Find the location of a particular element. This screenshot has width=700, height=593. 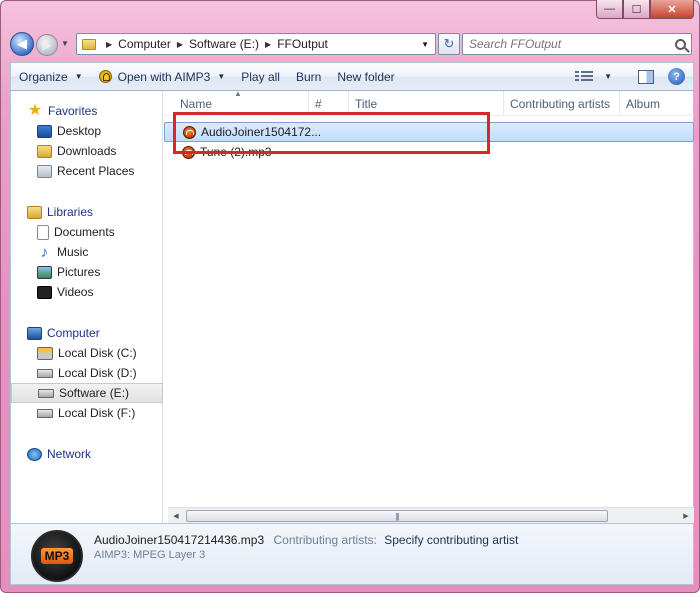

downloads-icon is located at coordinates (44, 151).